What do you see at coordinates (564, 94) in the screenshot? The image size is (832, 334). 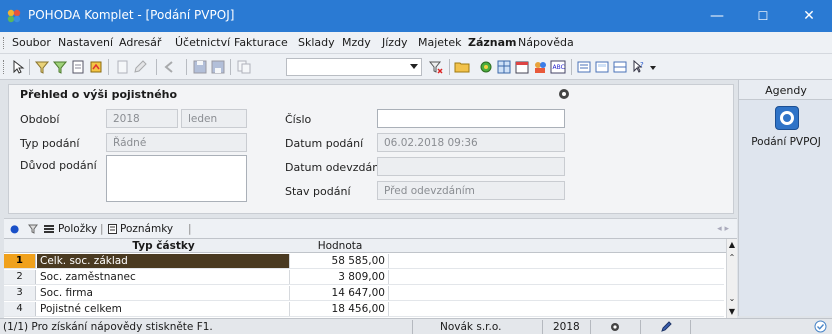 I see `record-status-icon` at bounding box center [564, 94].